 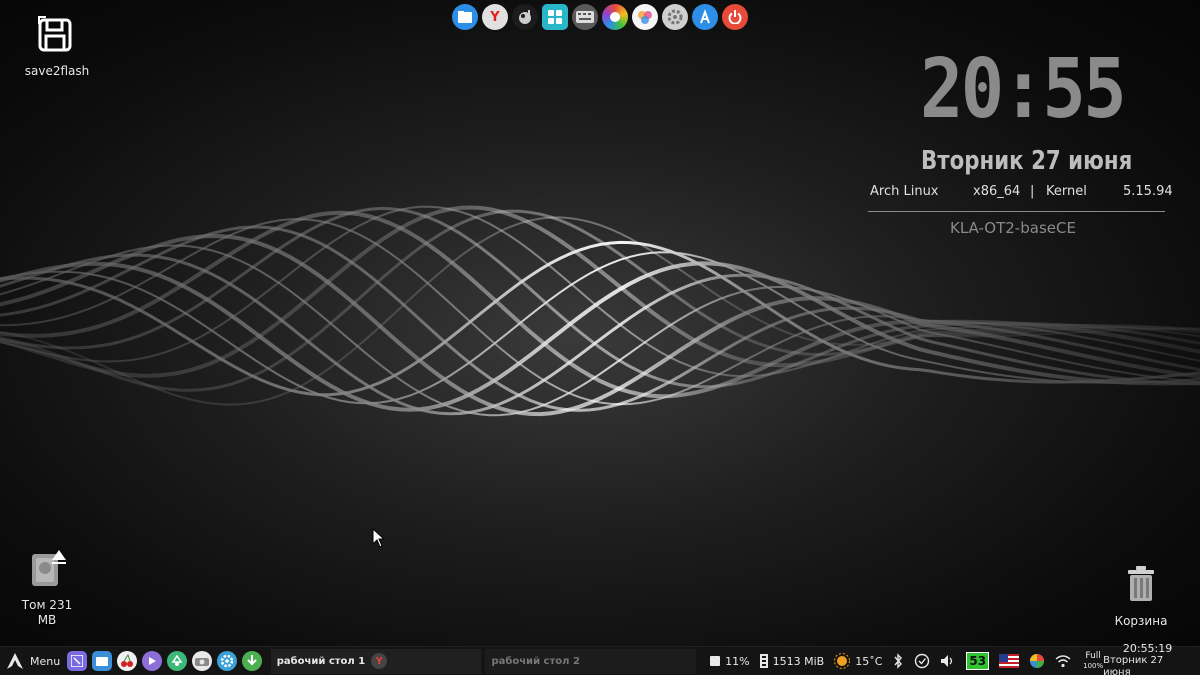 What do you see at coordinates (842, 661) in the screenshot?
I see `sun-icon` at bounding box center [842, 661].